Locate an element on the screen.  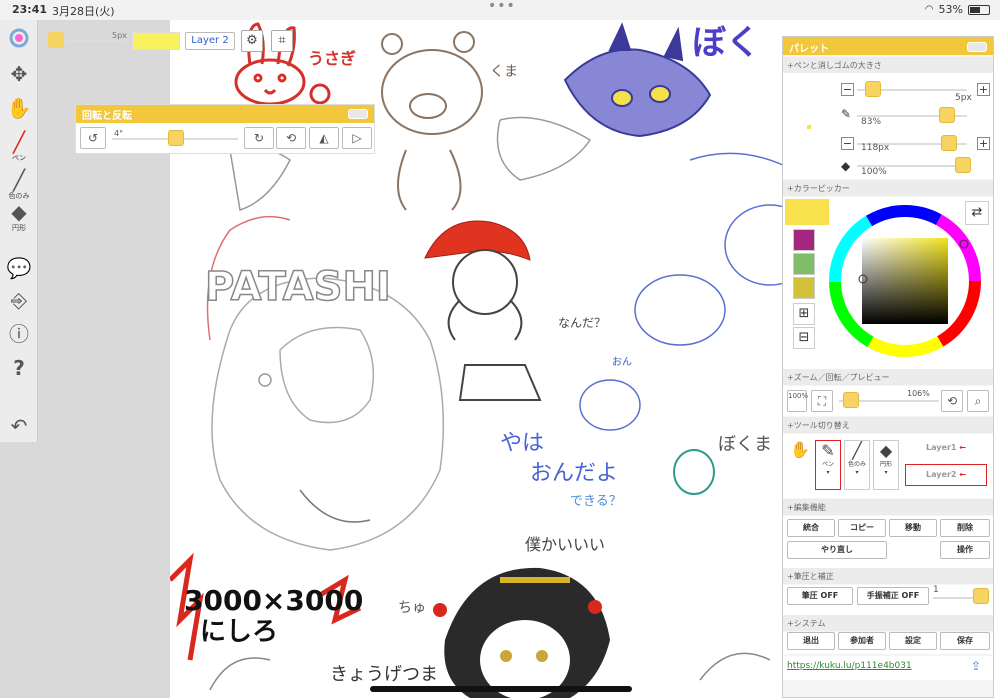
ondayo-text: おんだよ is located at coordinates (574, 473).